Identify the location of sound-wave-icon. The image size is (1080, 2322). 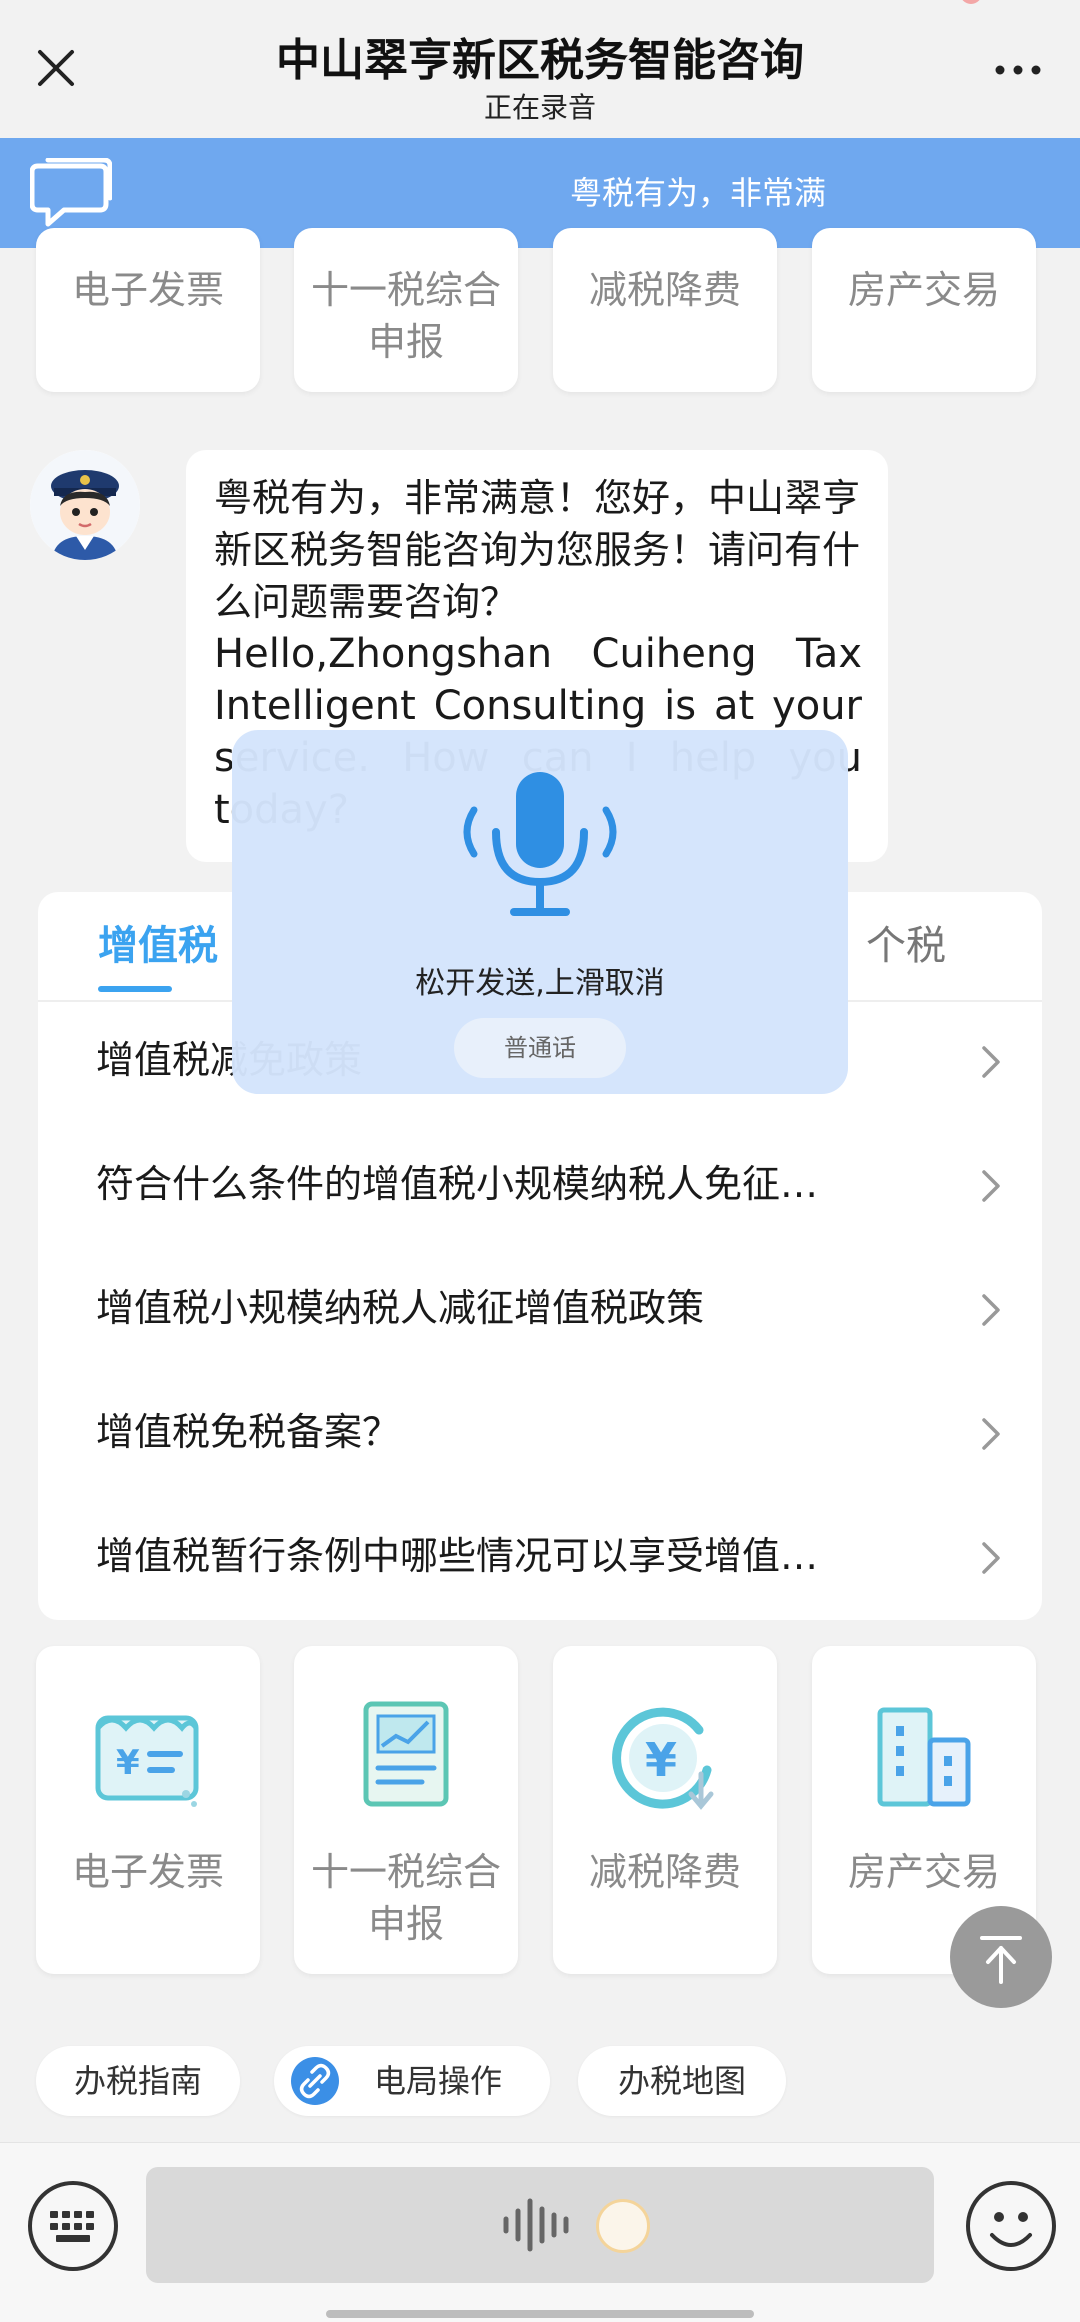
(536, 2225).